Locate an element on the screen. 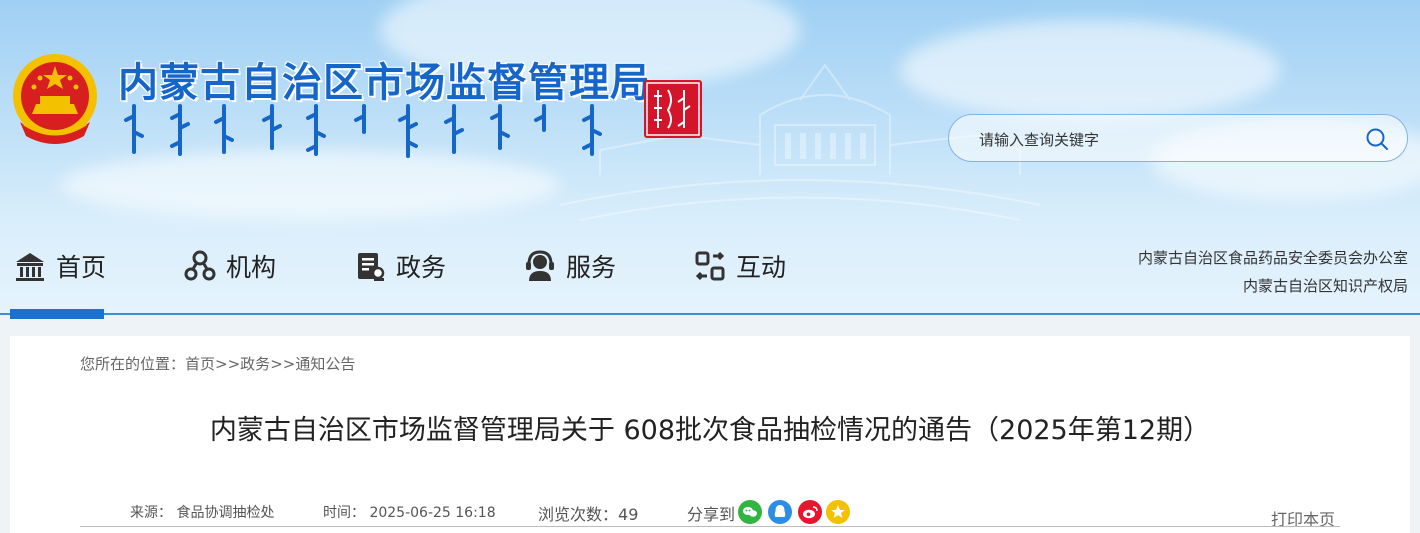  nav-item-organization: 机构 is located at coordinates (230, 266).